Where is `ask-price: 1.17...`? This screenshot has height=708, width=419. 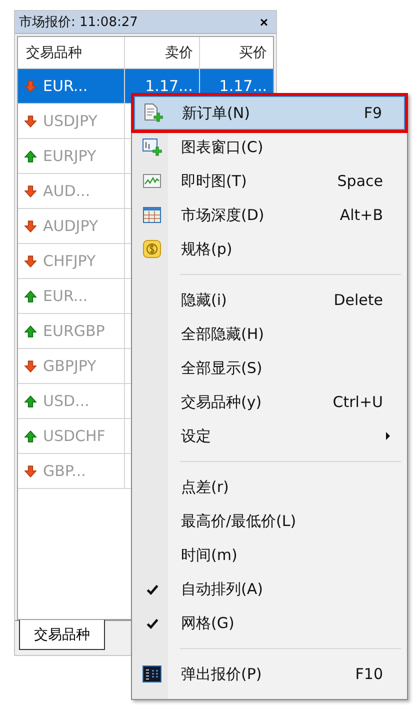 ask-price: 1.17... is located at coordinates (243, 86).